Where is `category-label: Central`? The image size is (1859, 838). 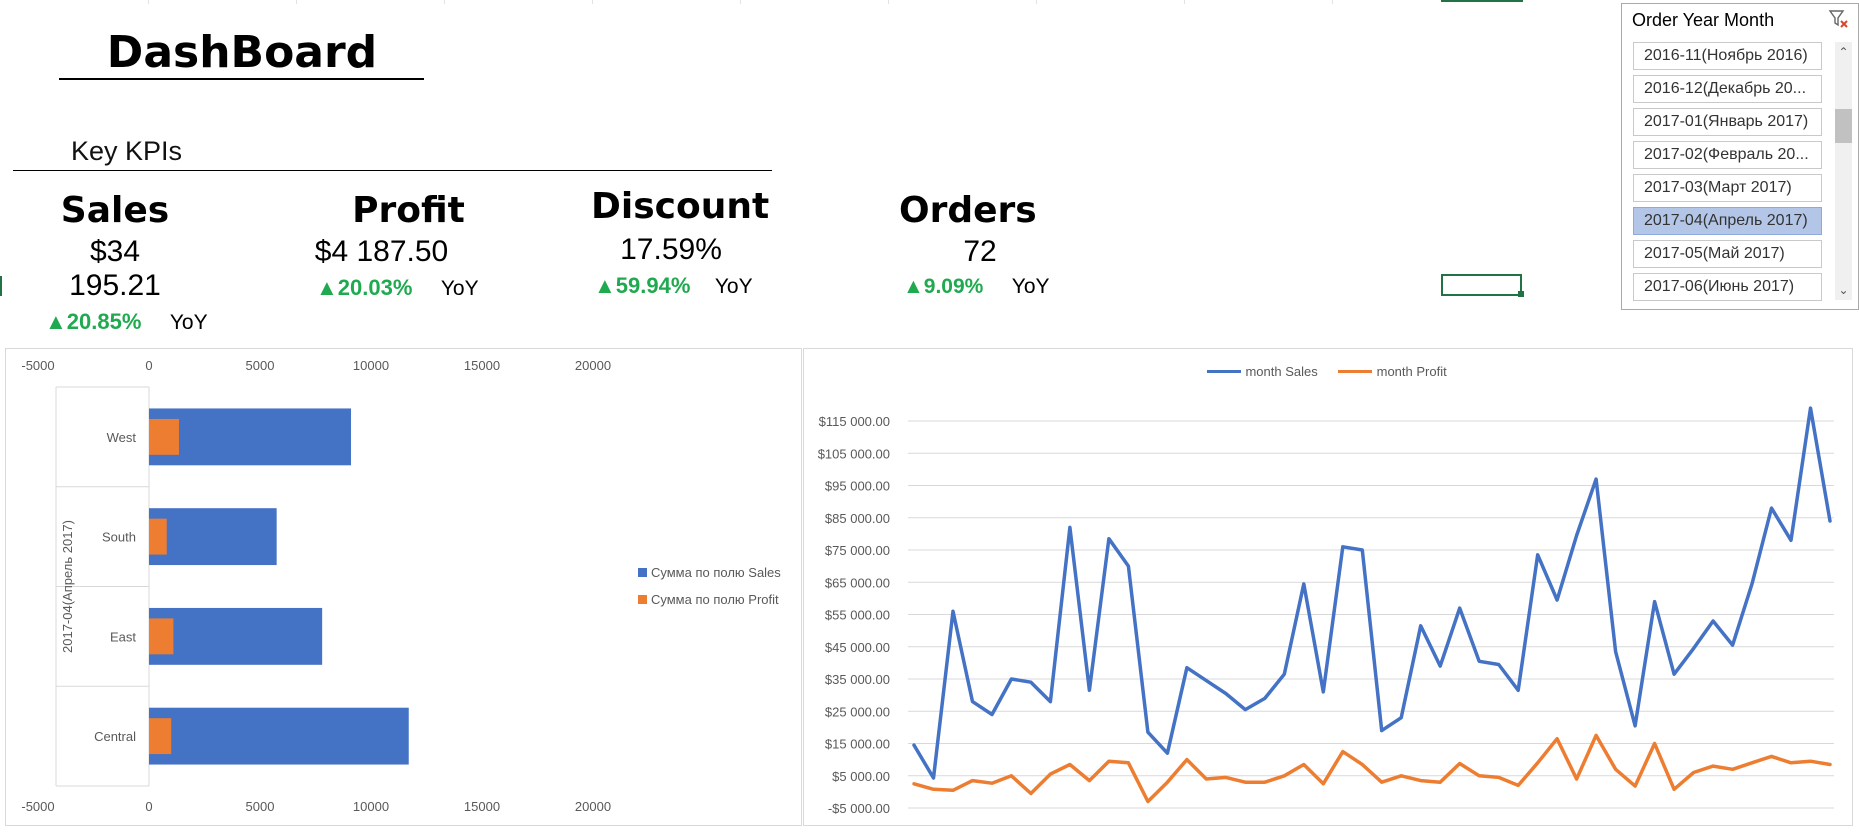 category-label: Central is located at coordinates (115, 736).